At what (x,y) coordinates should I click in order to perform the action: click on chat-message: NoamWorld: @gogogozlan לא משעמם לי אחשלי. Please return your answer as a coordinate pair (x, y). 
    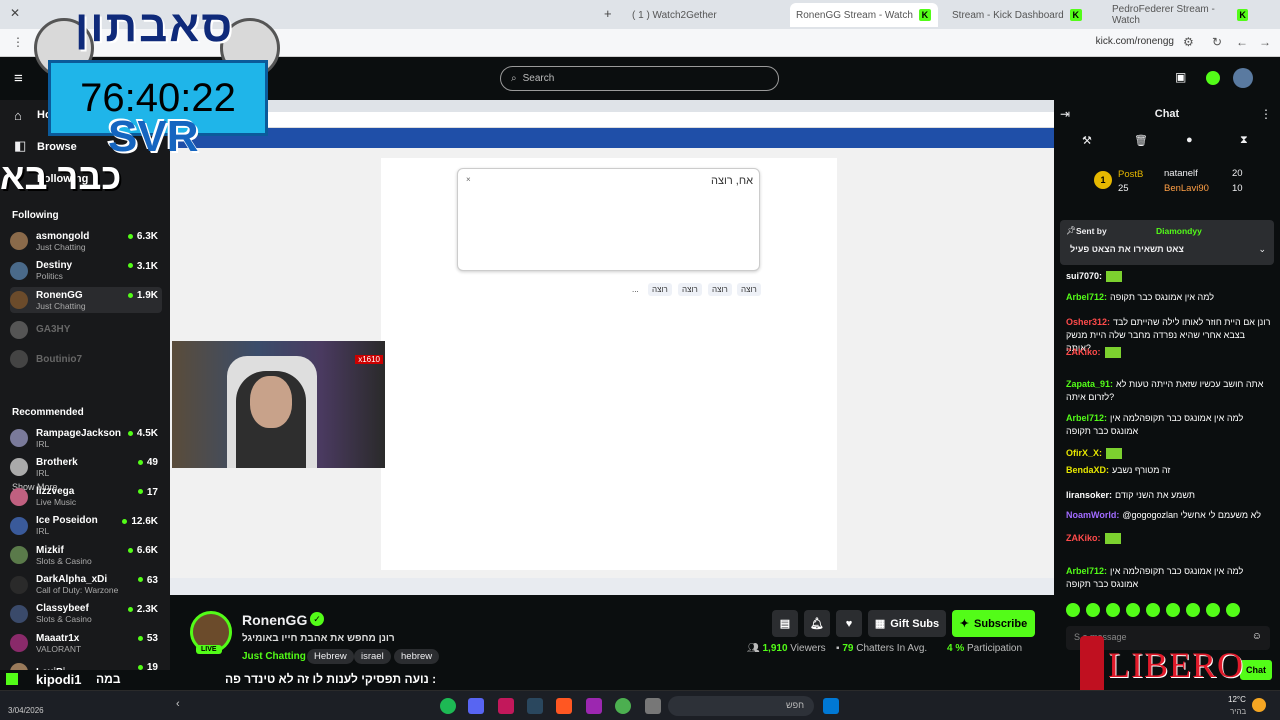
    Looking at the image, I should click on (1169, 515).